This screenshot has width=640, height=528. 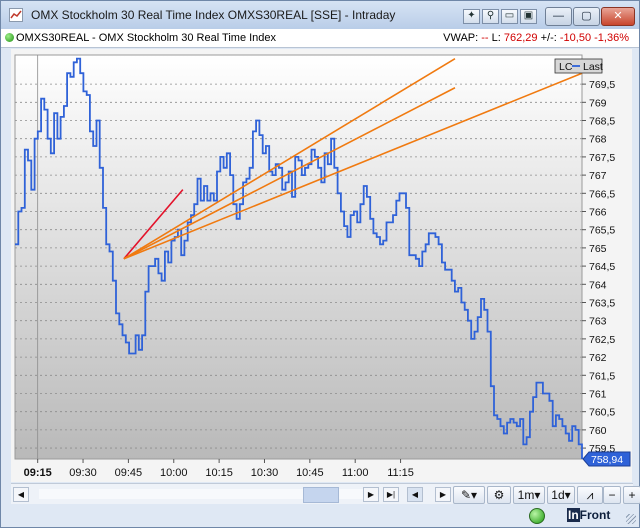 What do you see at coordinates (602, 231) in the screenshot?
I see `y-tick-label: 765,5` at bounding box center [602, 231].